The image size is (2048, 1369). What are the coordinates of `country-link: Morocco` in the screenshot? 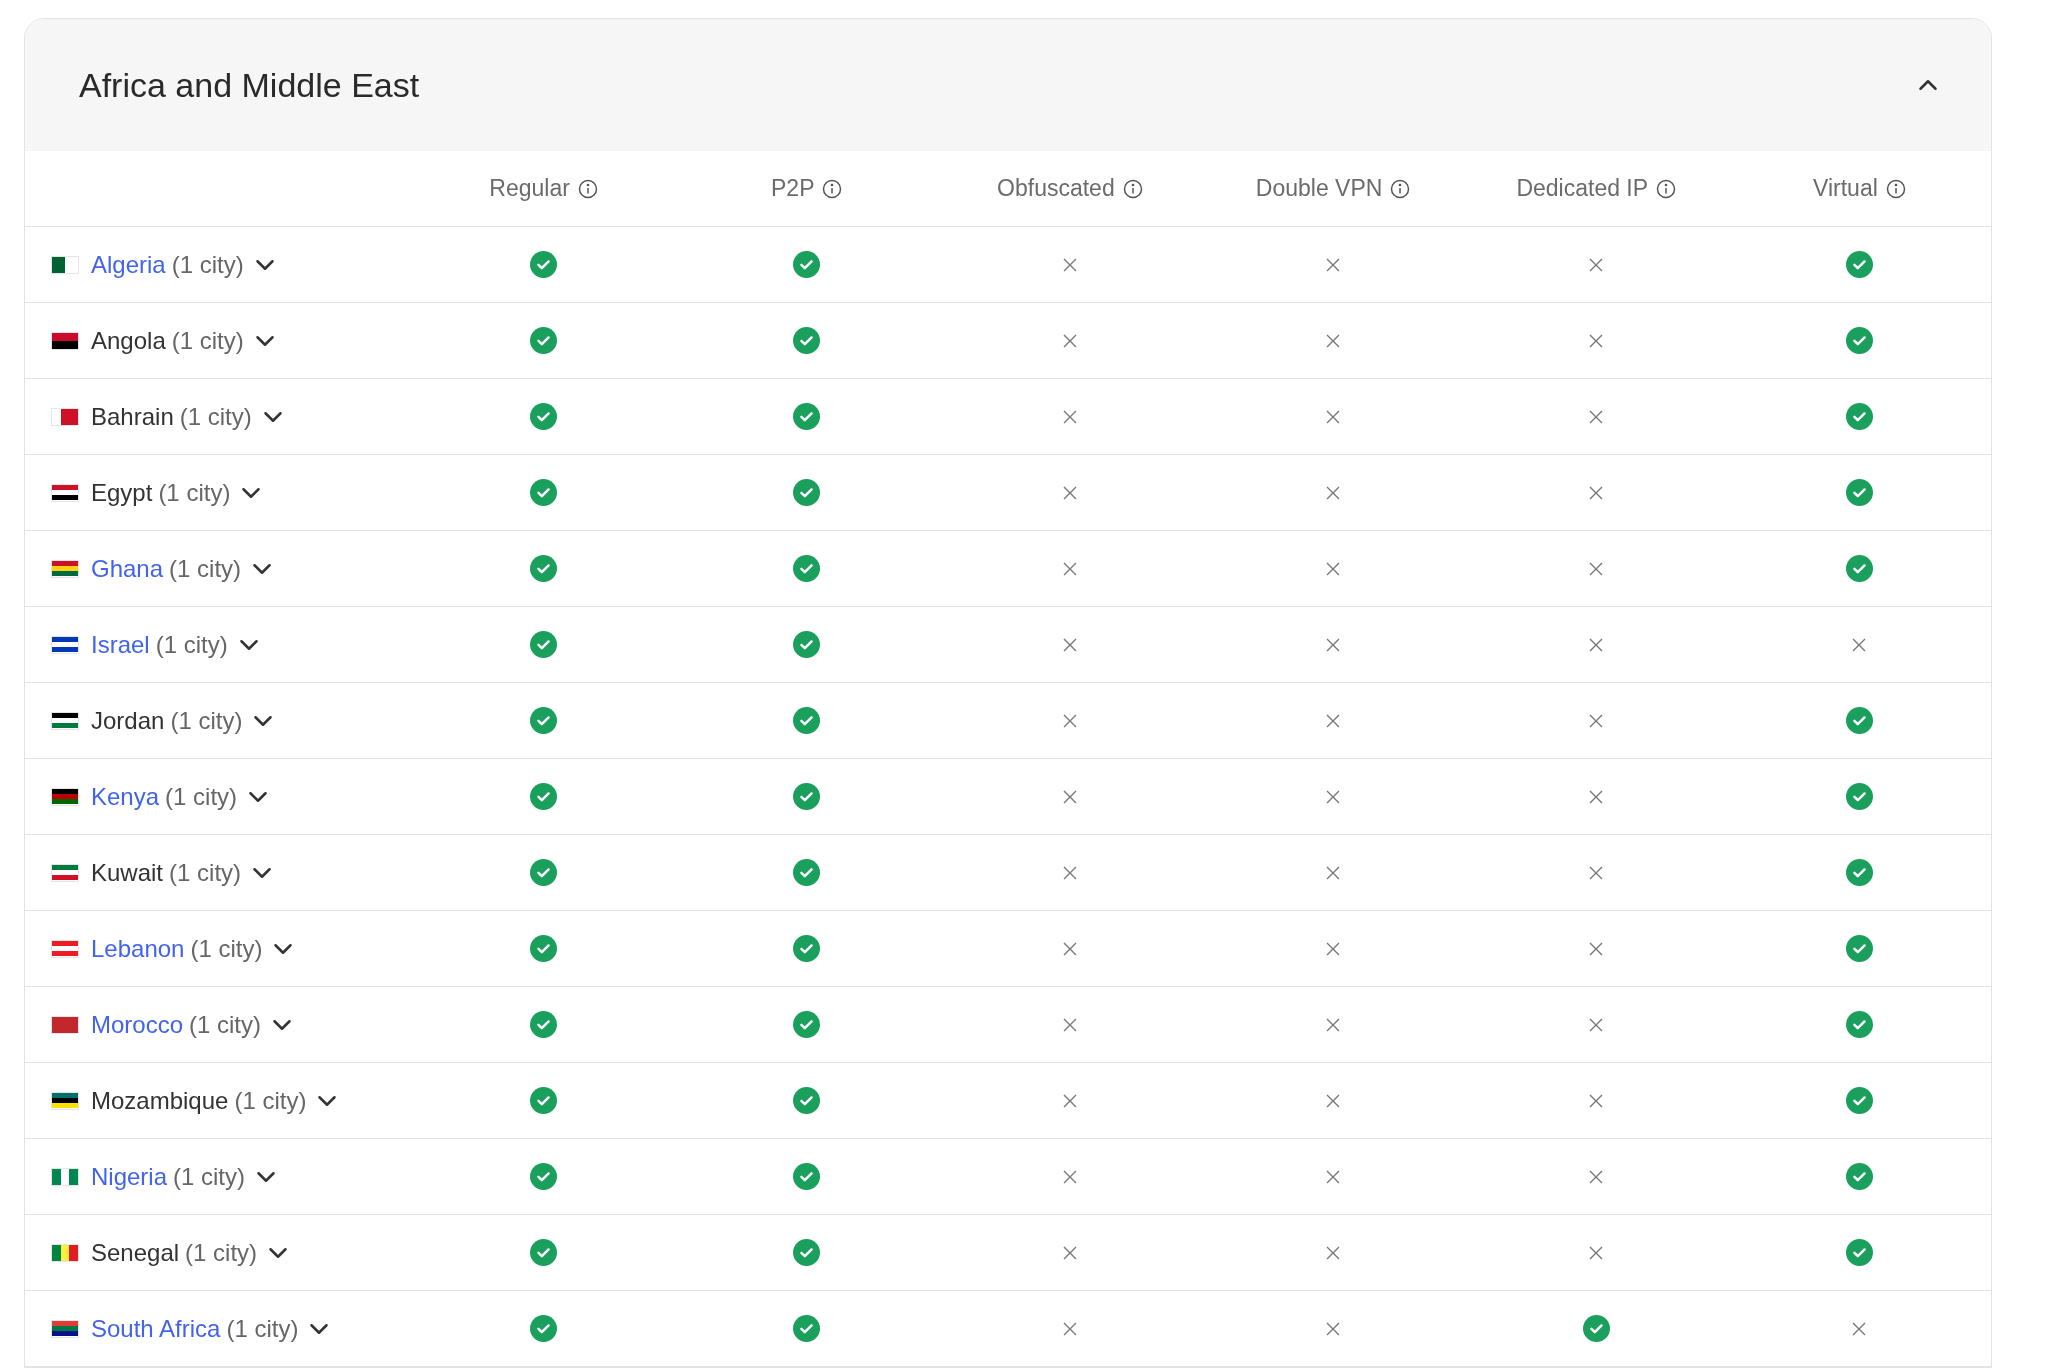 It's located at (137, 1024).